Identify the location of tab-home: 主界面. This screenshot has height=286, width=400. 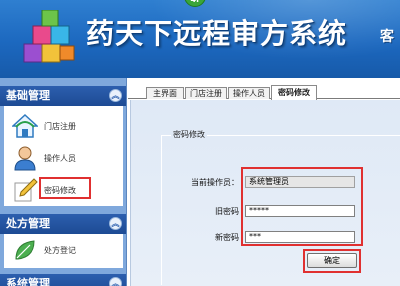
(165, 93).